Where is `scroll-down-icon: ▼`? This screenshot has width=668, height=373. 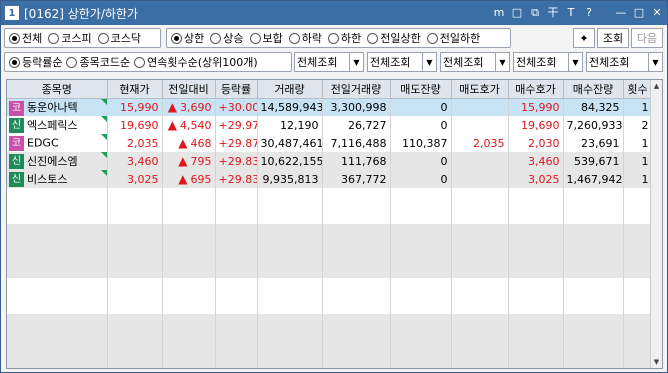 scroll-down-icon: ▼ is located at coordinates (656, 362).